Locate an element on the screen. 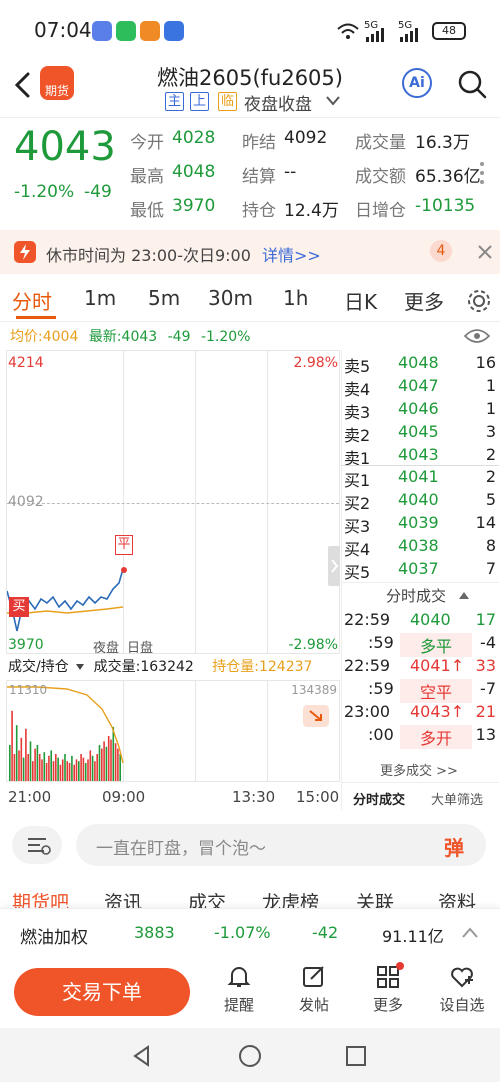 This screenshot has height=1082, width=500. day-session-label: 日盘 is located at coordinates (140, 648).